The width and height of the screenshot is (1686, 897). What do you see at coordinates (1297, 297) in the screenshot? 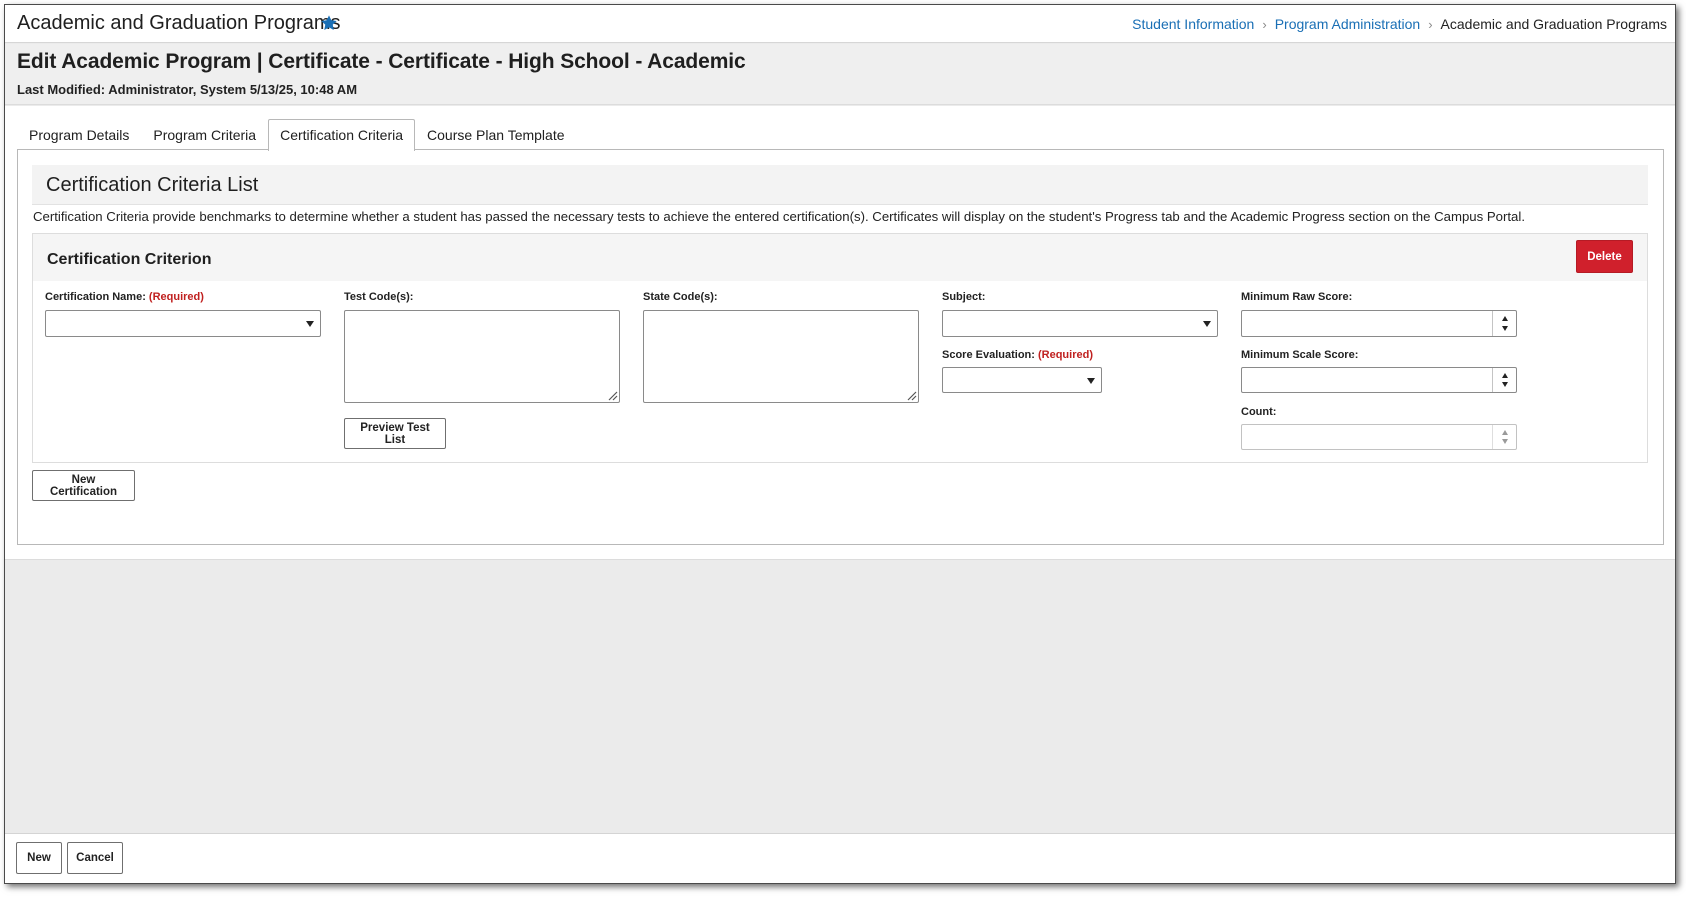
I see `min-raw-score-label: Minimum Raw Score:` at bounding box center [1297, 297].